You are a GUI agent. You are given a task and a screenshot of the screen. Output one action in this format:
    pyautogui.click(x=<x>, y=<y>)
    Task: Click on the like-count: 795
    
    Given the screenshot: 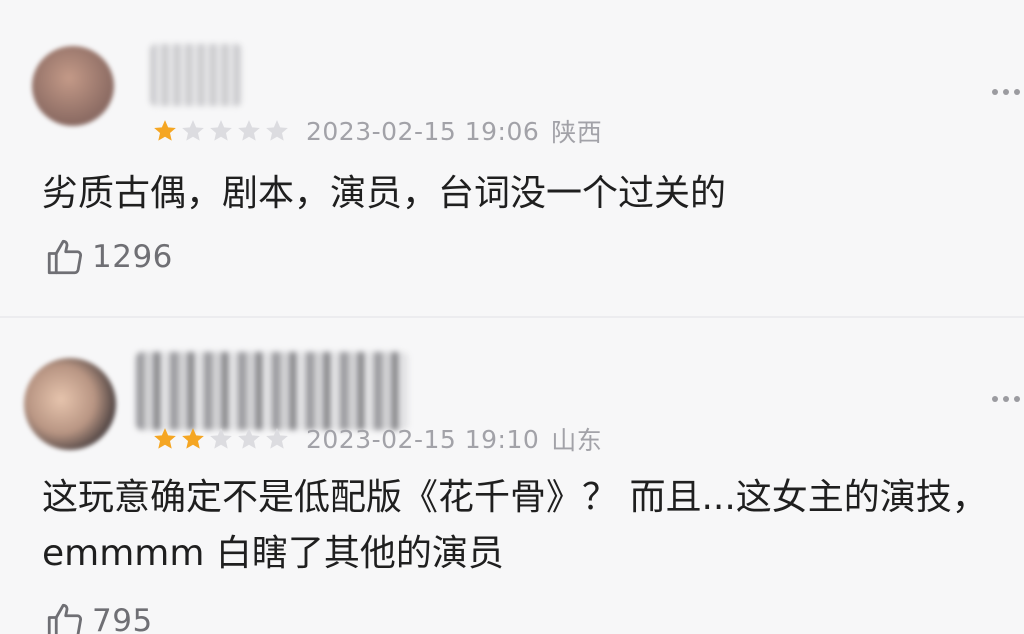 What is the action you would take?
    pyautogui.click(x=122, y=618)
    